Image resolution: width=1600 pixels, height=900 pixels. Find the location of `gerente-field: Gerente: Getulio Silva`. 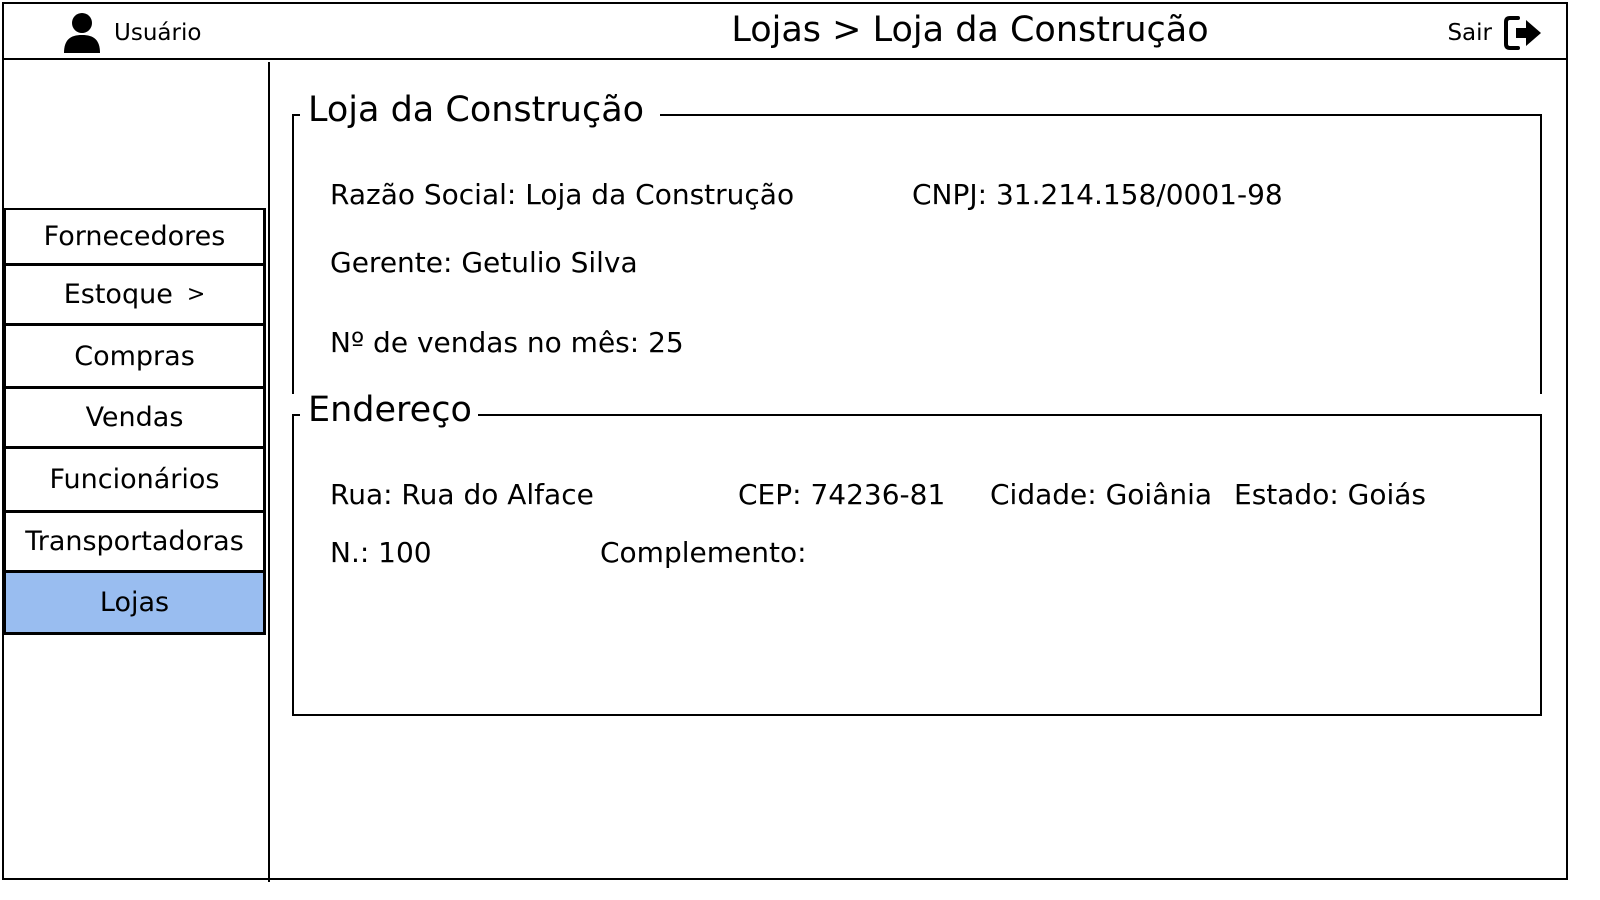

gerente-field: Gerente: Getulio Silva is located at coordinates (484, 262).